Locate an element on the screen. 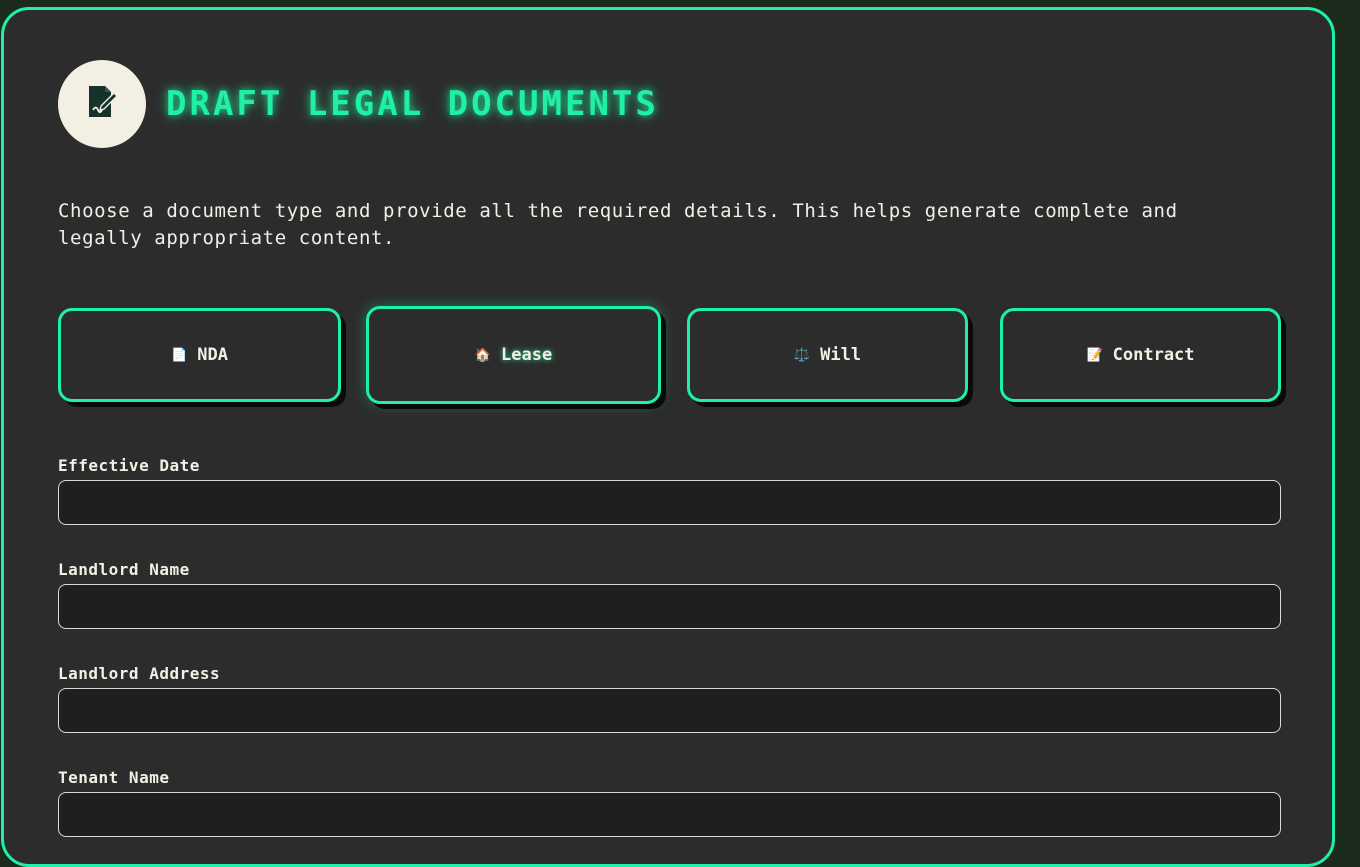  scales-icon: ⚖️ is located at coordinates (802, 355).